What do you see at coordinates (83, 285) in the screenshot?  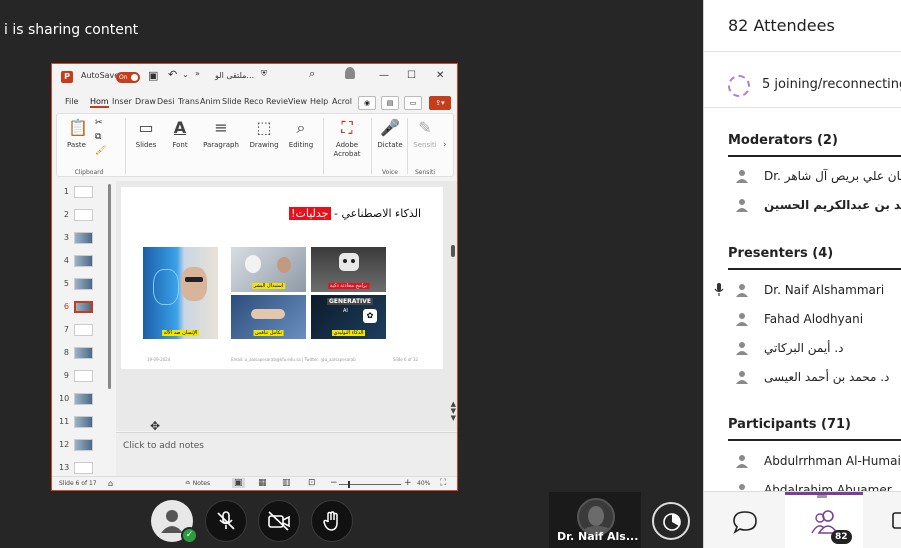 I see `slide-thumbnail: 5` at bounding box center [83, 285].